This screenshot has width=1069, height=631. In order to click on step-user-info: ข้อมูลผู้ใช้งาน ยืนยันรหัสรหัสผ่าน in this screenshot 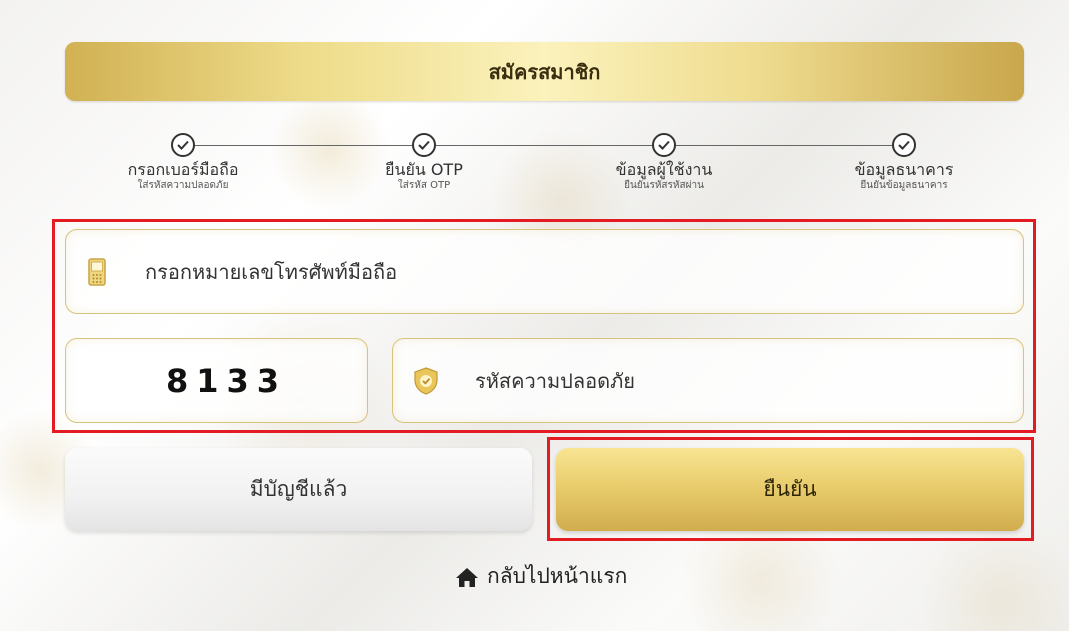, I will do `click(664, 162)`.